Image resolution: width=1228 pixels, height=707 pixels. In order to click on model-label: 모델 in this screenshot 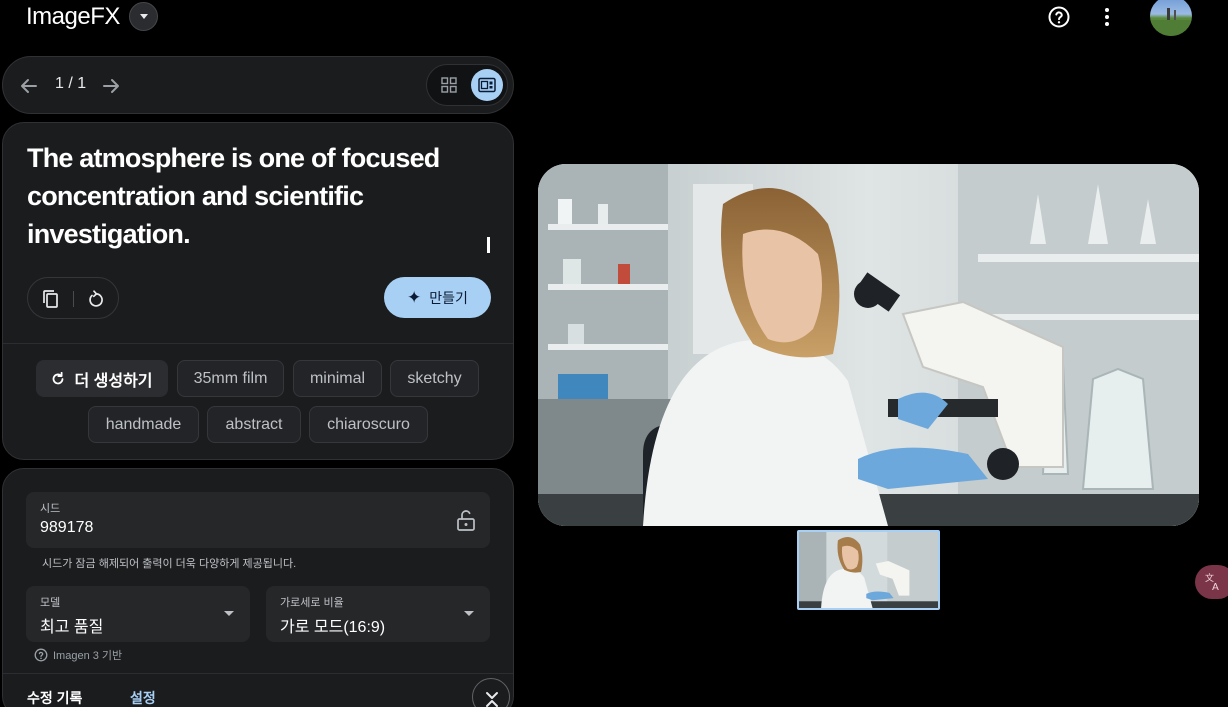, I will do `click(50, 603)`.